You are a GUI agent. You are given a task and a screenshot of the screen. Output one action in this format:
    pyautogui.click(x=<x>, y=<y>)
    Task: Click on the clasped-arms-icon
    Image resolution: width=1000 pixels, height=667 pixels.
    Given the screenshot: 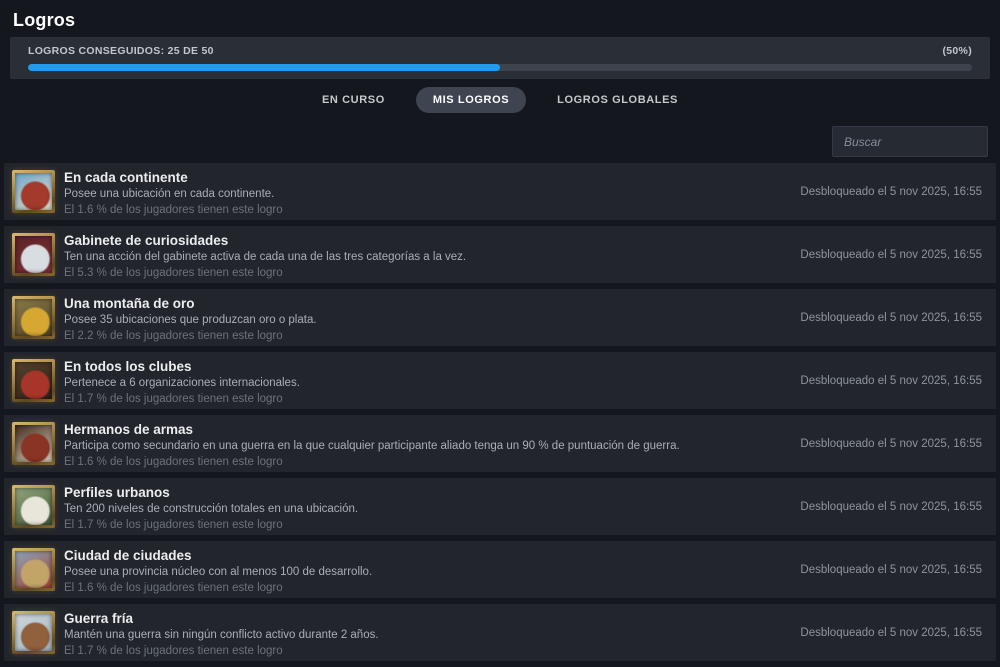 What is the action you would take?
    pyautogui.click(x=33, y=443)
    